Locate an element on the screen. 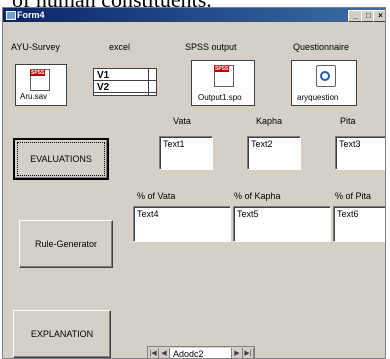  text2-field: Text2 is located at coordinates (274, 153).